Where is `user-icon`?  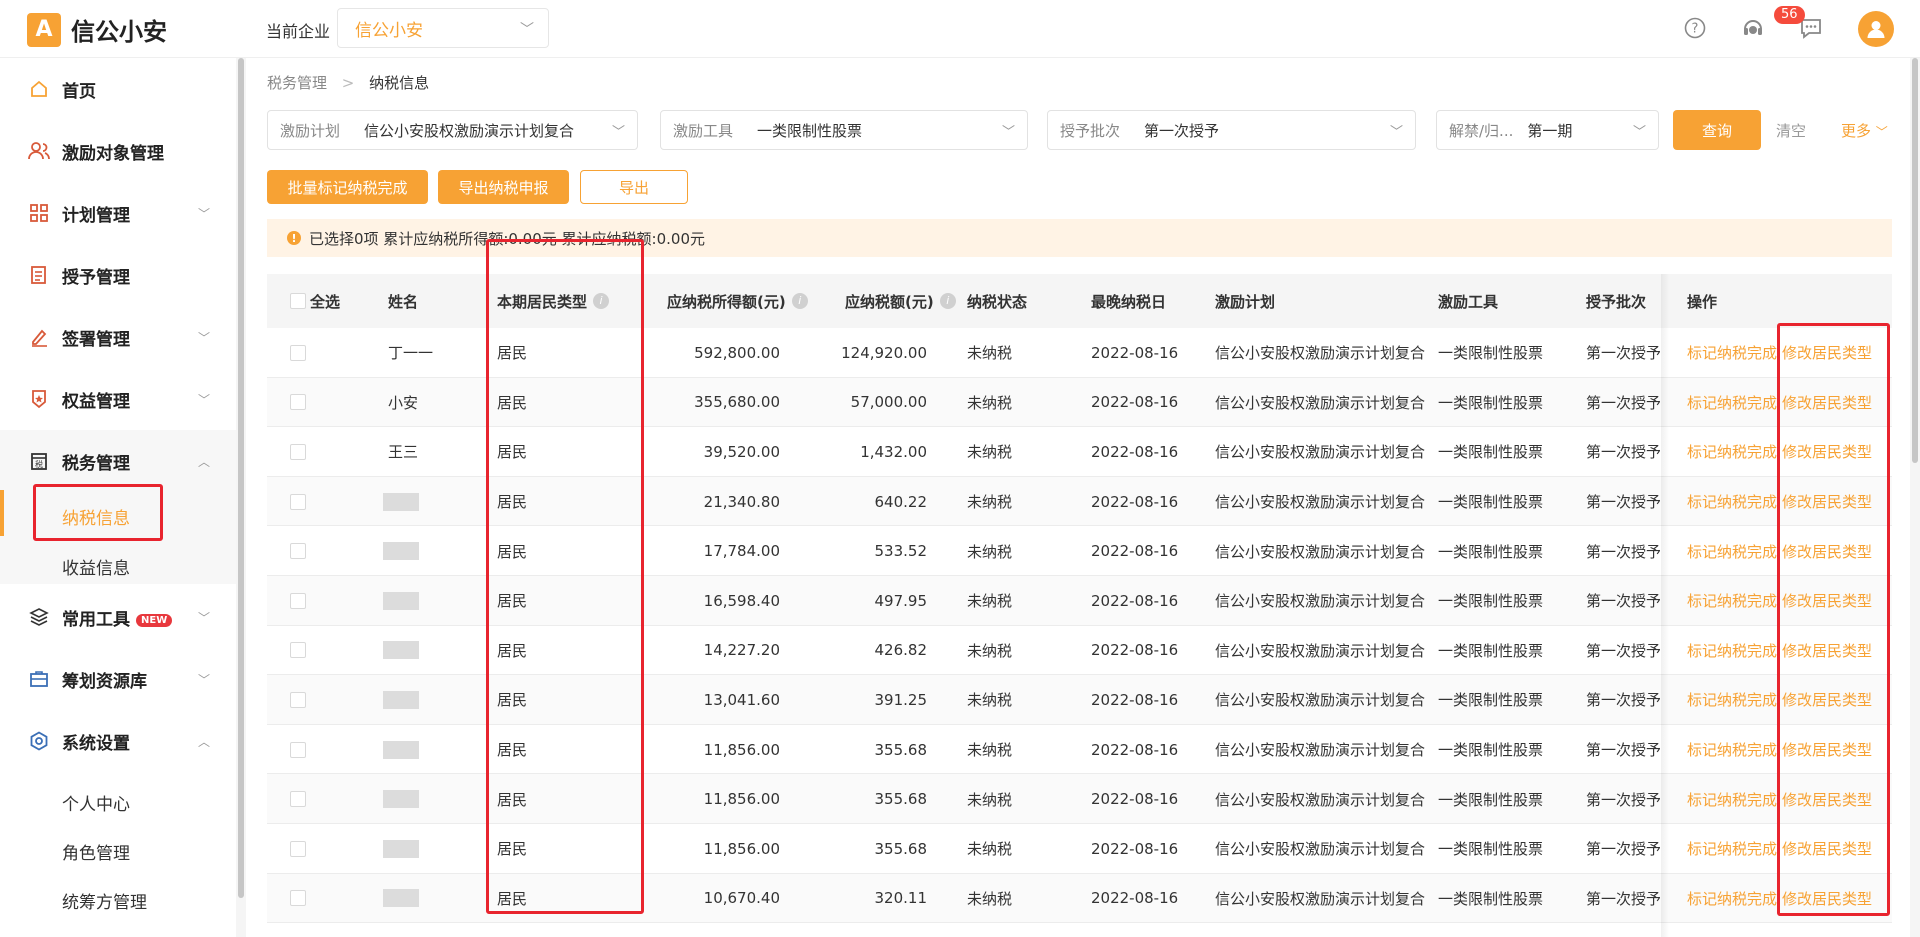
user-icon is located at coordinates (1876, 29).